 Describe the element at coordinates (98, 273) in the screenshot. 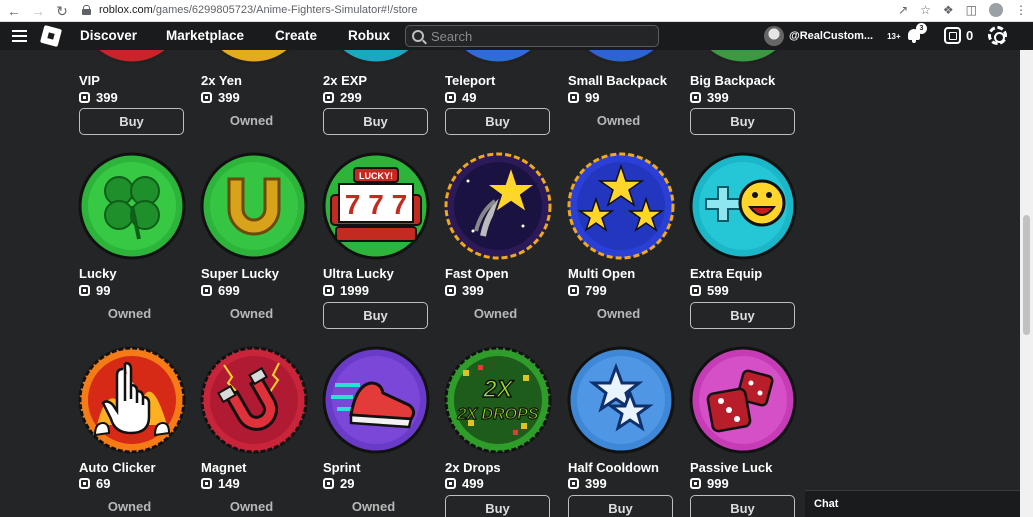

I see `item-name: Lucky` at that location.